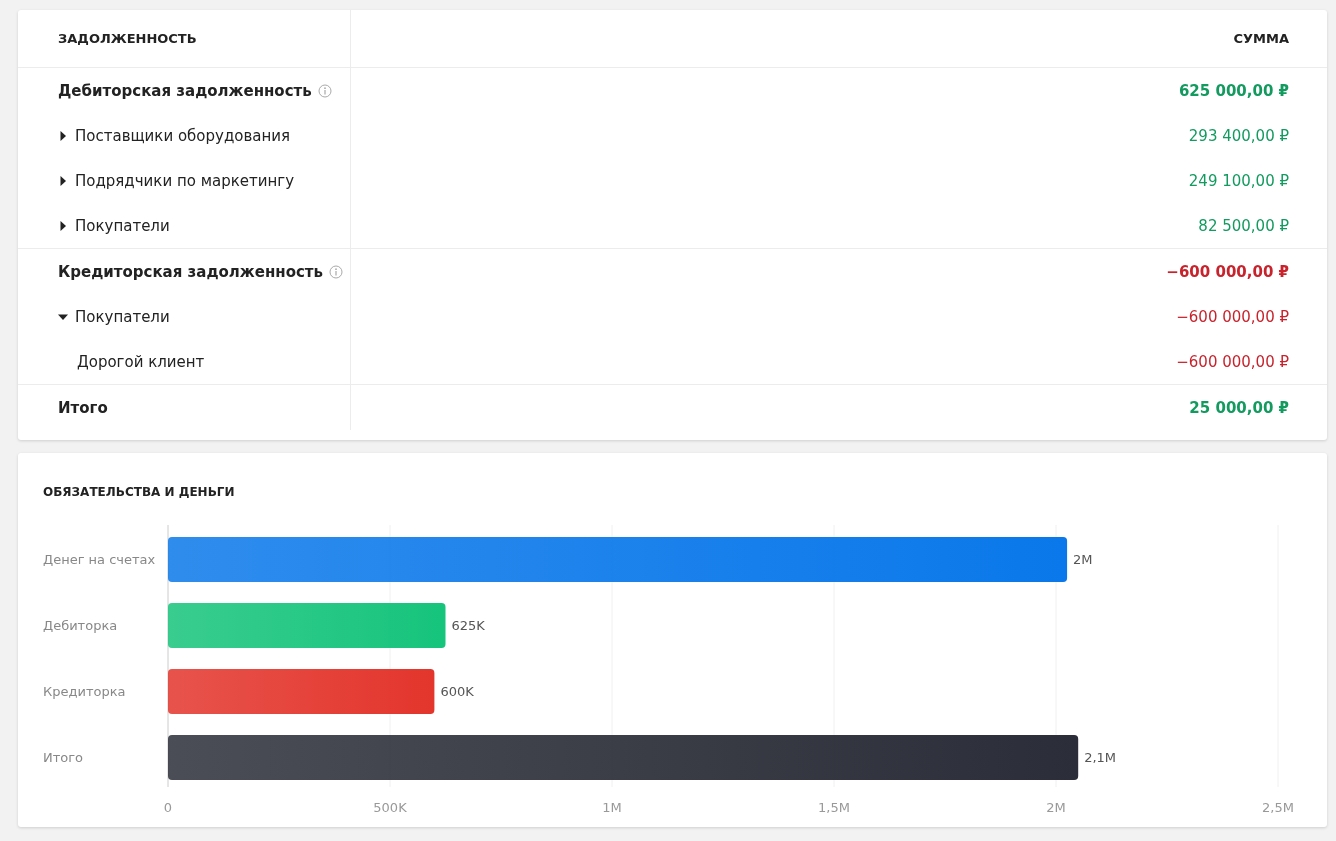  Describe the element at coordinates (612, 807) in the screenshot. I see `tick-label: 1M` at that location.